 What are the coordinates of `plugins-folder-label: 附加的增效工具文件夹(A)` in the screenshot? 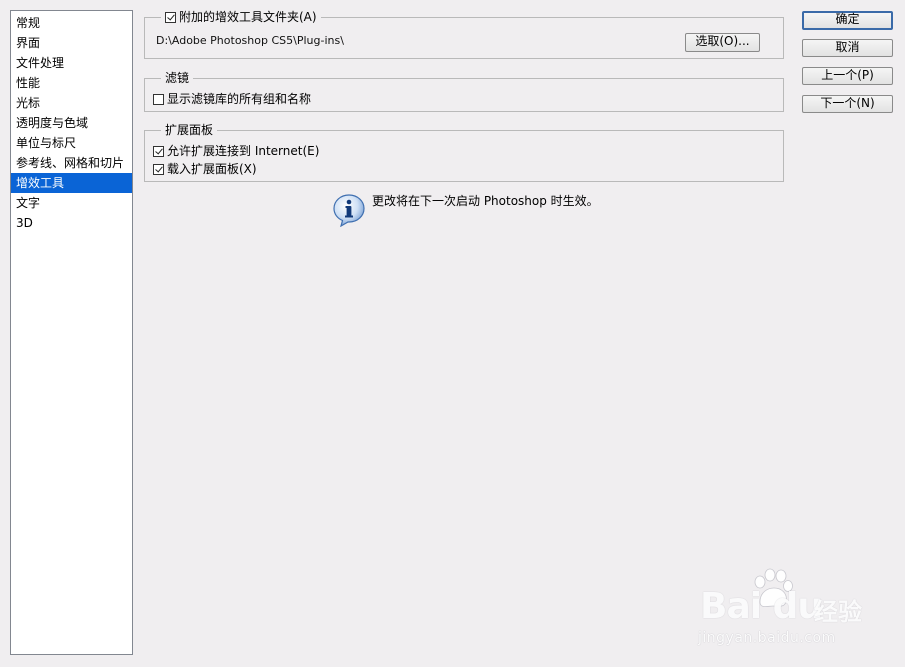 It's located at (248, 17).